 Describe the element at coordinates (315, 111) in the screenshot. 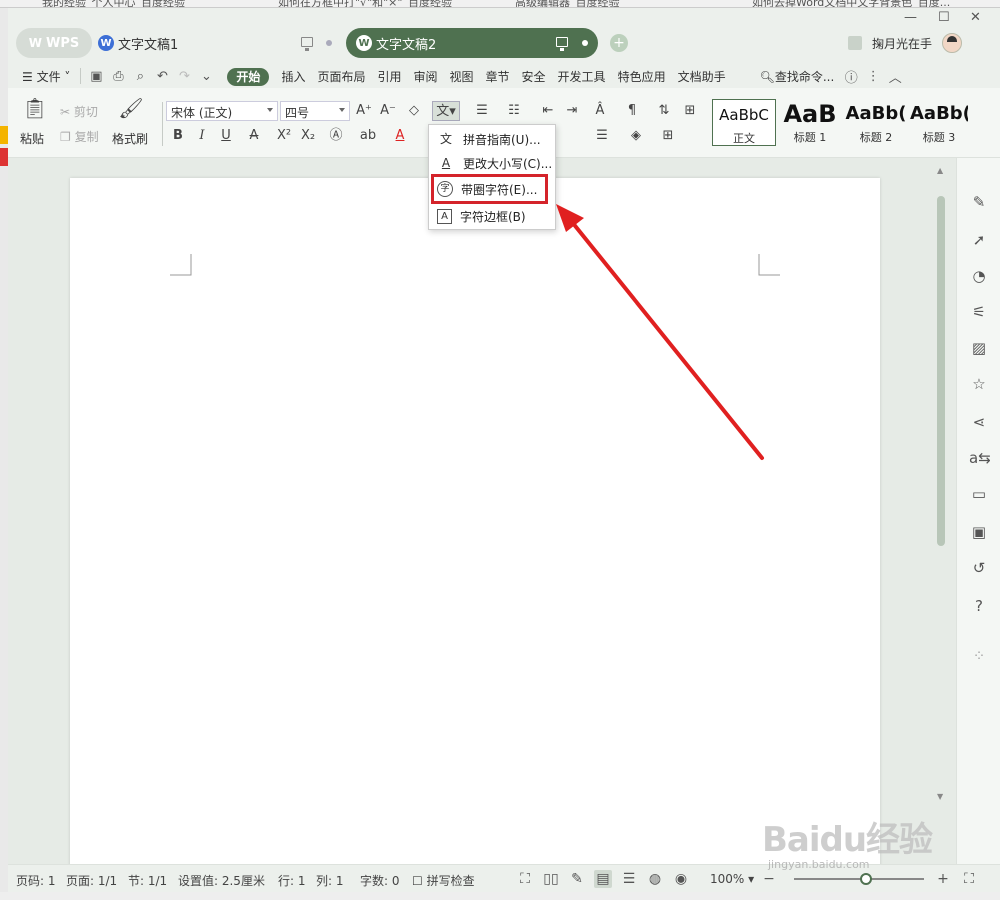

I see `font-size-select: 四号` at that location.